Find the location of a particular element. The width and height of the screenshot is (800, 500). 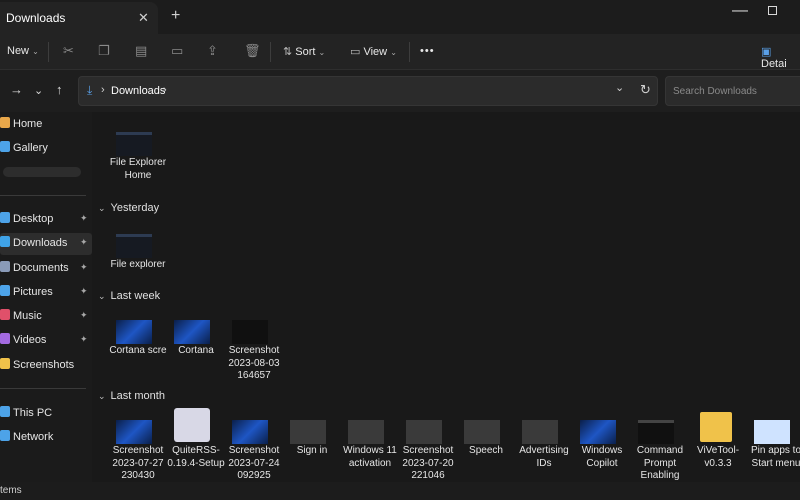

sidebar-item-label: Downloads is located at coordinates (40, 243).